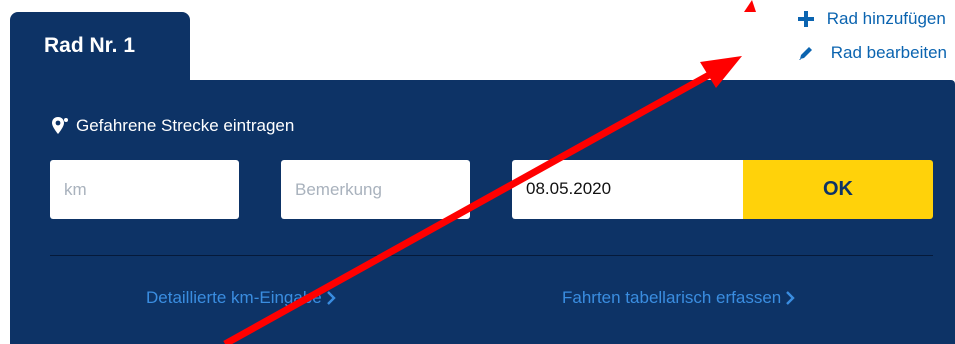 The width and height of the screenshot is (955, 344). I want to click on table-entry-label: Fahrten tabellarisch erfassen, so click(672, 297).